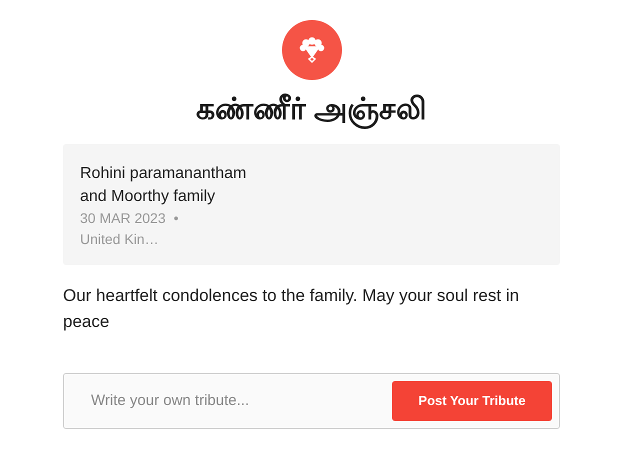  What do you see at coordinates (164, 174) in the screenshot?
I see `author-name: Rohini paramanantham` at bounding box center [164, 174].